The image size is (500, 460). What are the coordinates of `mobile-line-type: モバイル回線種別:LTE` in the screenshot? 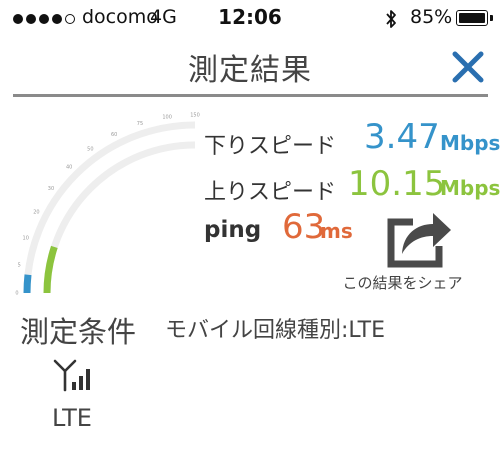 It's located at (275, 330).